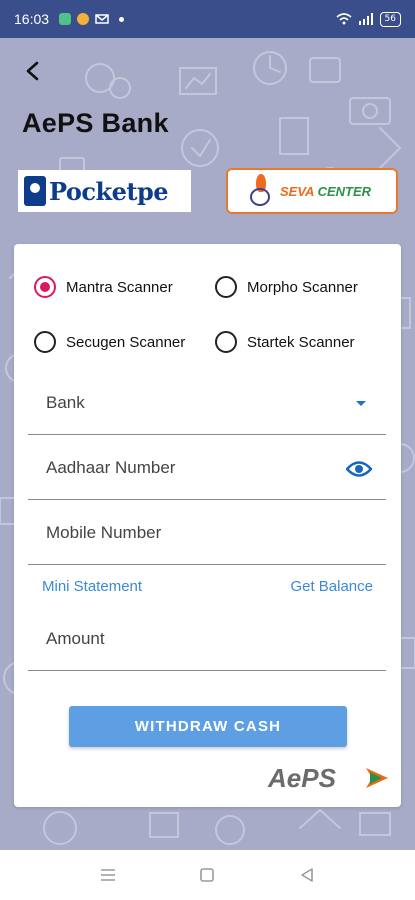 The width and height of the screenshot is (415, 900). I want to click on center-logo-word: CENTER, so click(344, 191).